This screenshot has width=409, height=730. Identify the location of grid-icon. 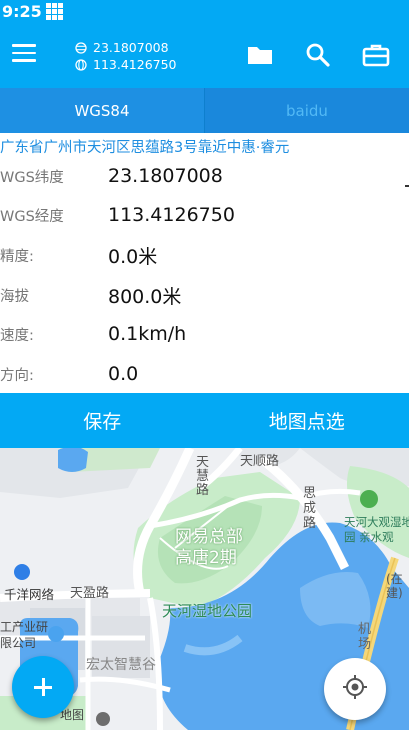
(54, 11).